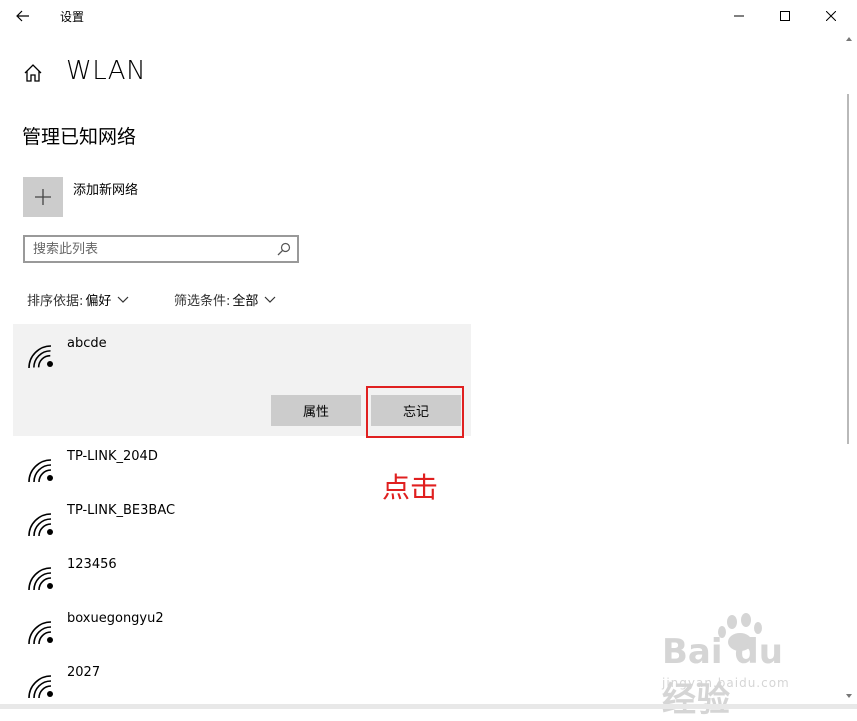  I want to click on plus-icon, so click(43, 197).